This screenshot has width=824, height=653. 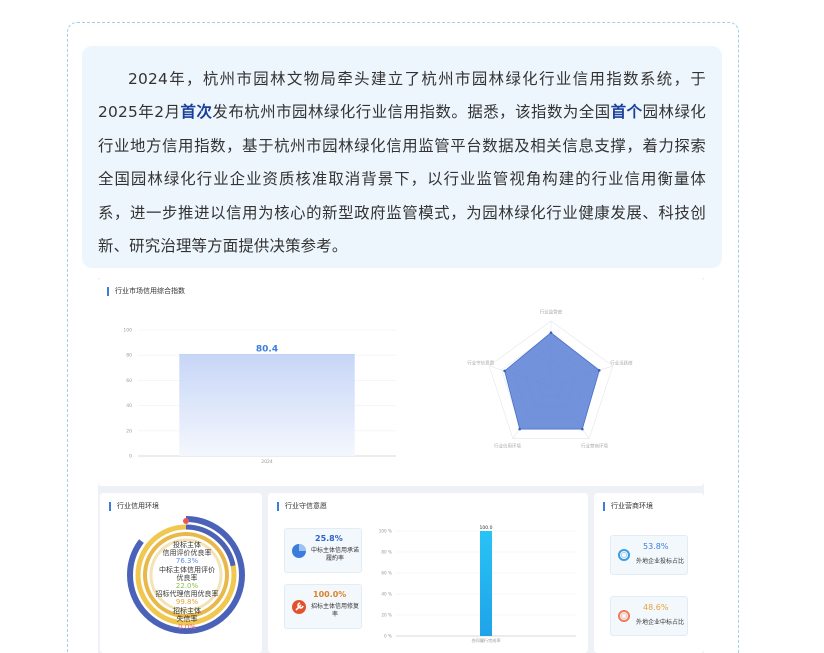 I want to click on donut-value-4: 0.0%, so click(x=187, y=627).